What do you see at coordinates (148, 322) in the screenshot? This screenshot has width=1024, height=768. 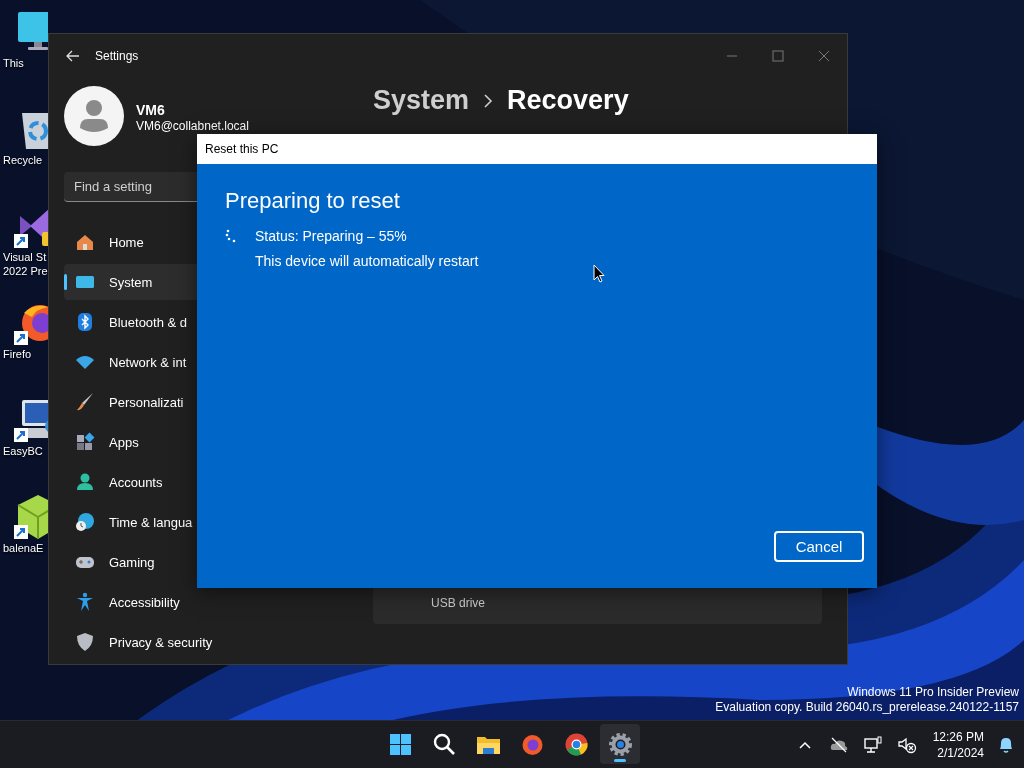 I see `sidebar-label: Bluetooth & d` at bounding box center [148, 322].